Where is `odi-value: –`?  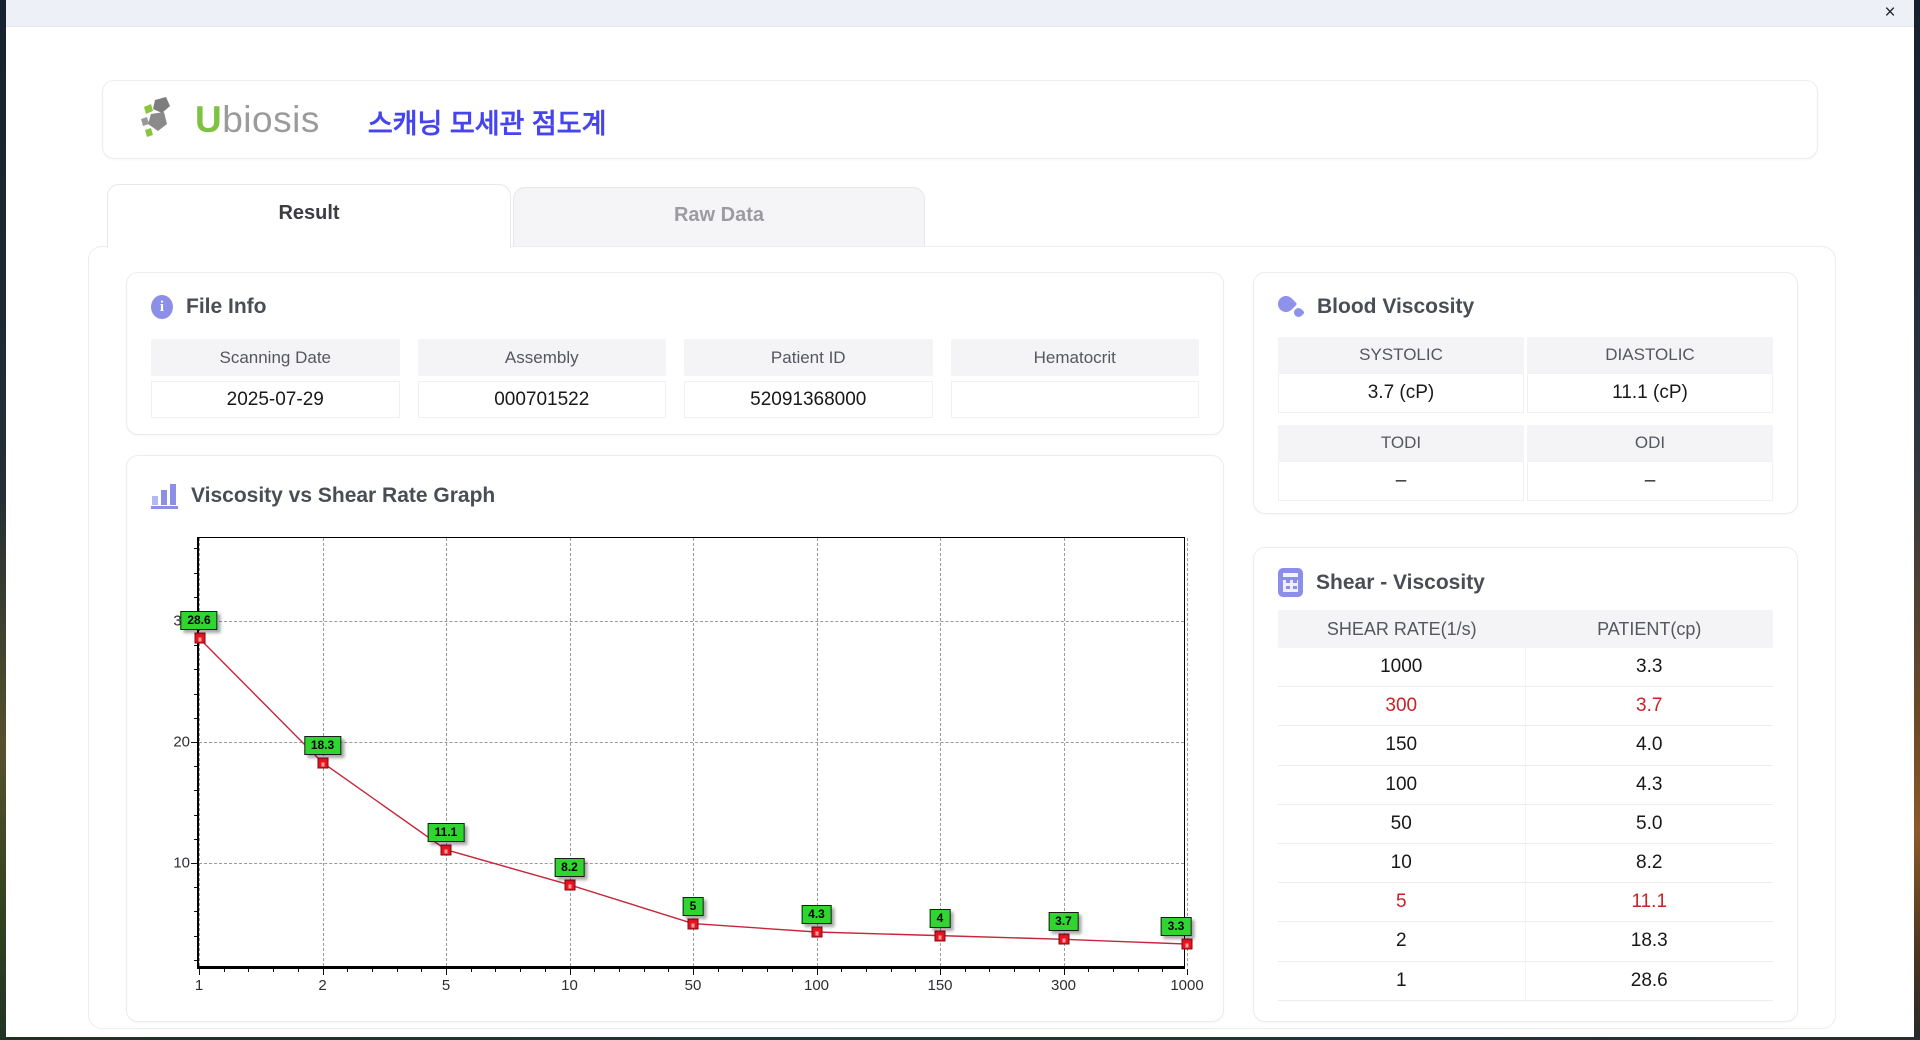 odi-value: – is located at coordinates (1650, 481).